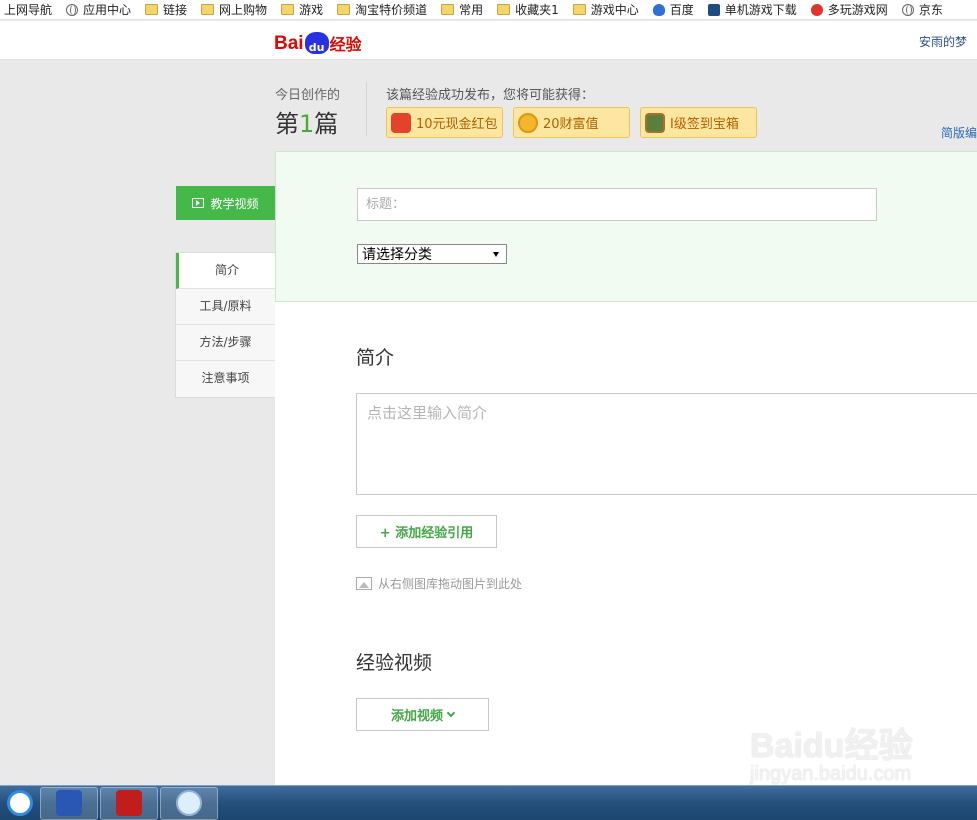 The width and height of the screenshot is (977, 820). What do you see at coordinates (537, 10) in the screenshot?
I see `bookmark-label: 收藏夹1` at bounding box center [537, 10].